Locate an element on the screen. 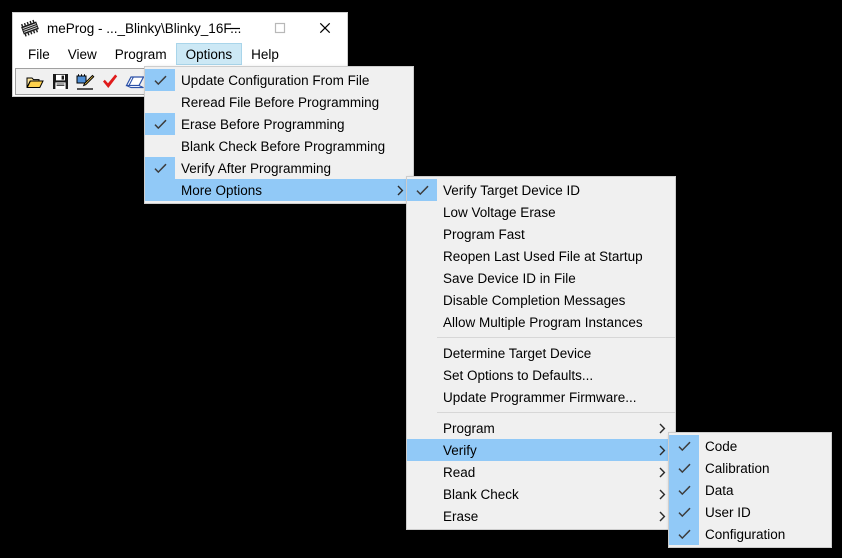  menu-item-low-voltage-erase: Low Voltage Erase is located at coordinates (541, 212).